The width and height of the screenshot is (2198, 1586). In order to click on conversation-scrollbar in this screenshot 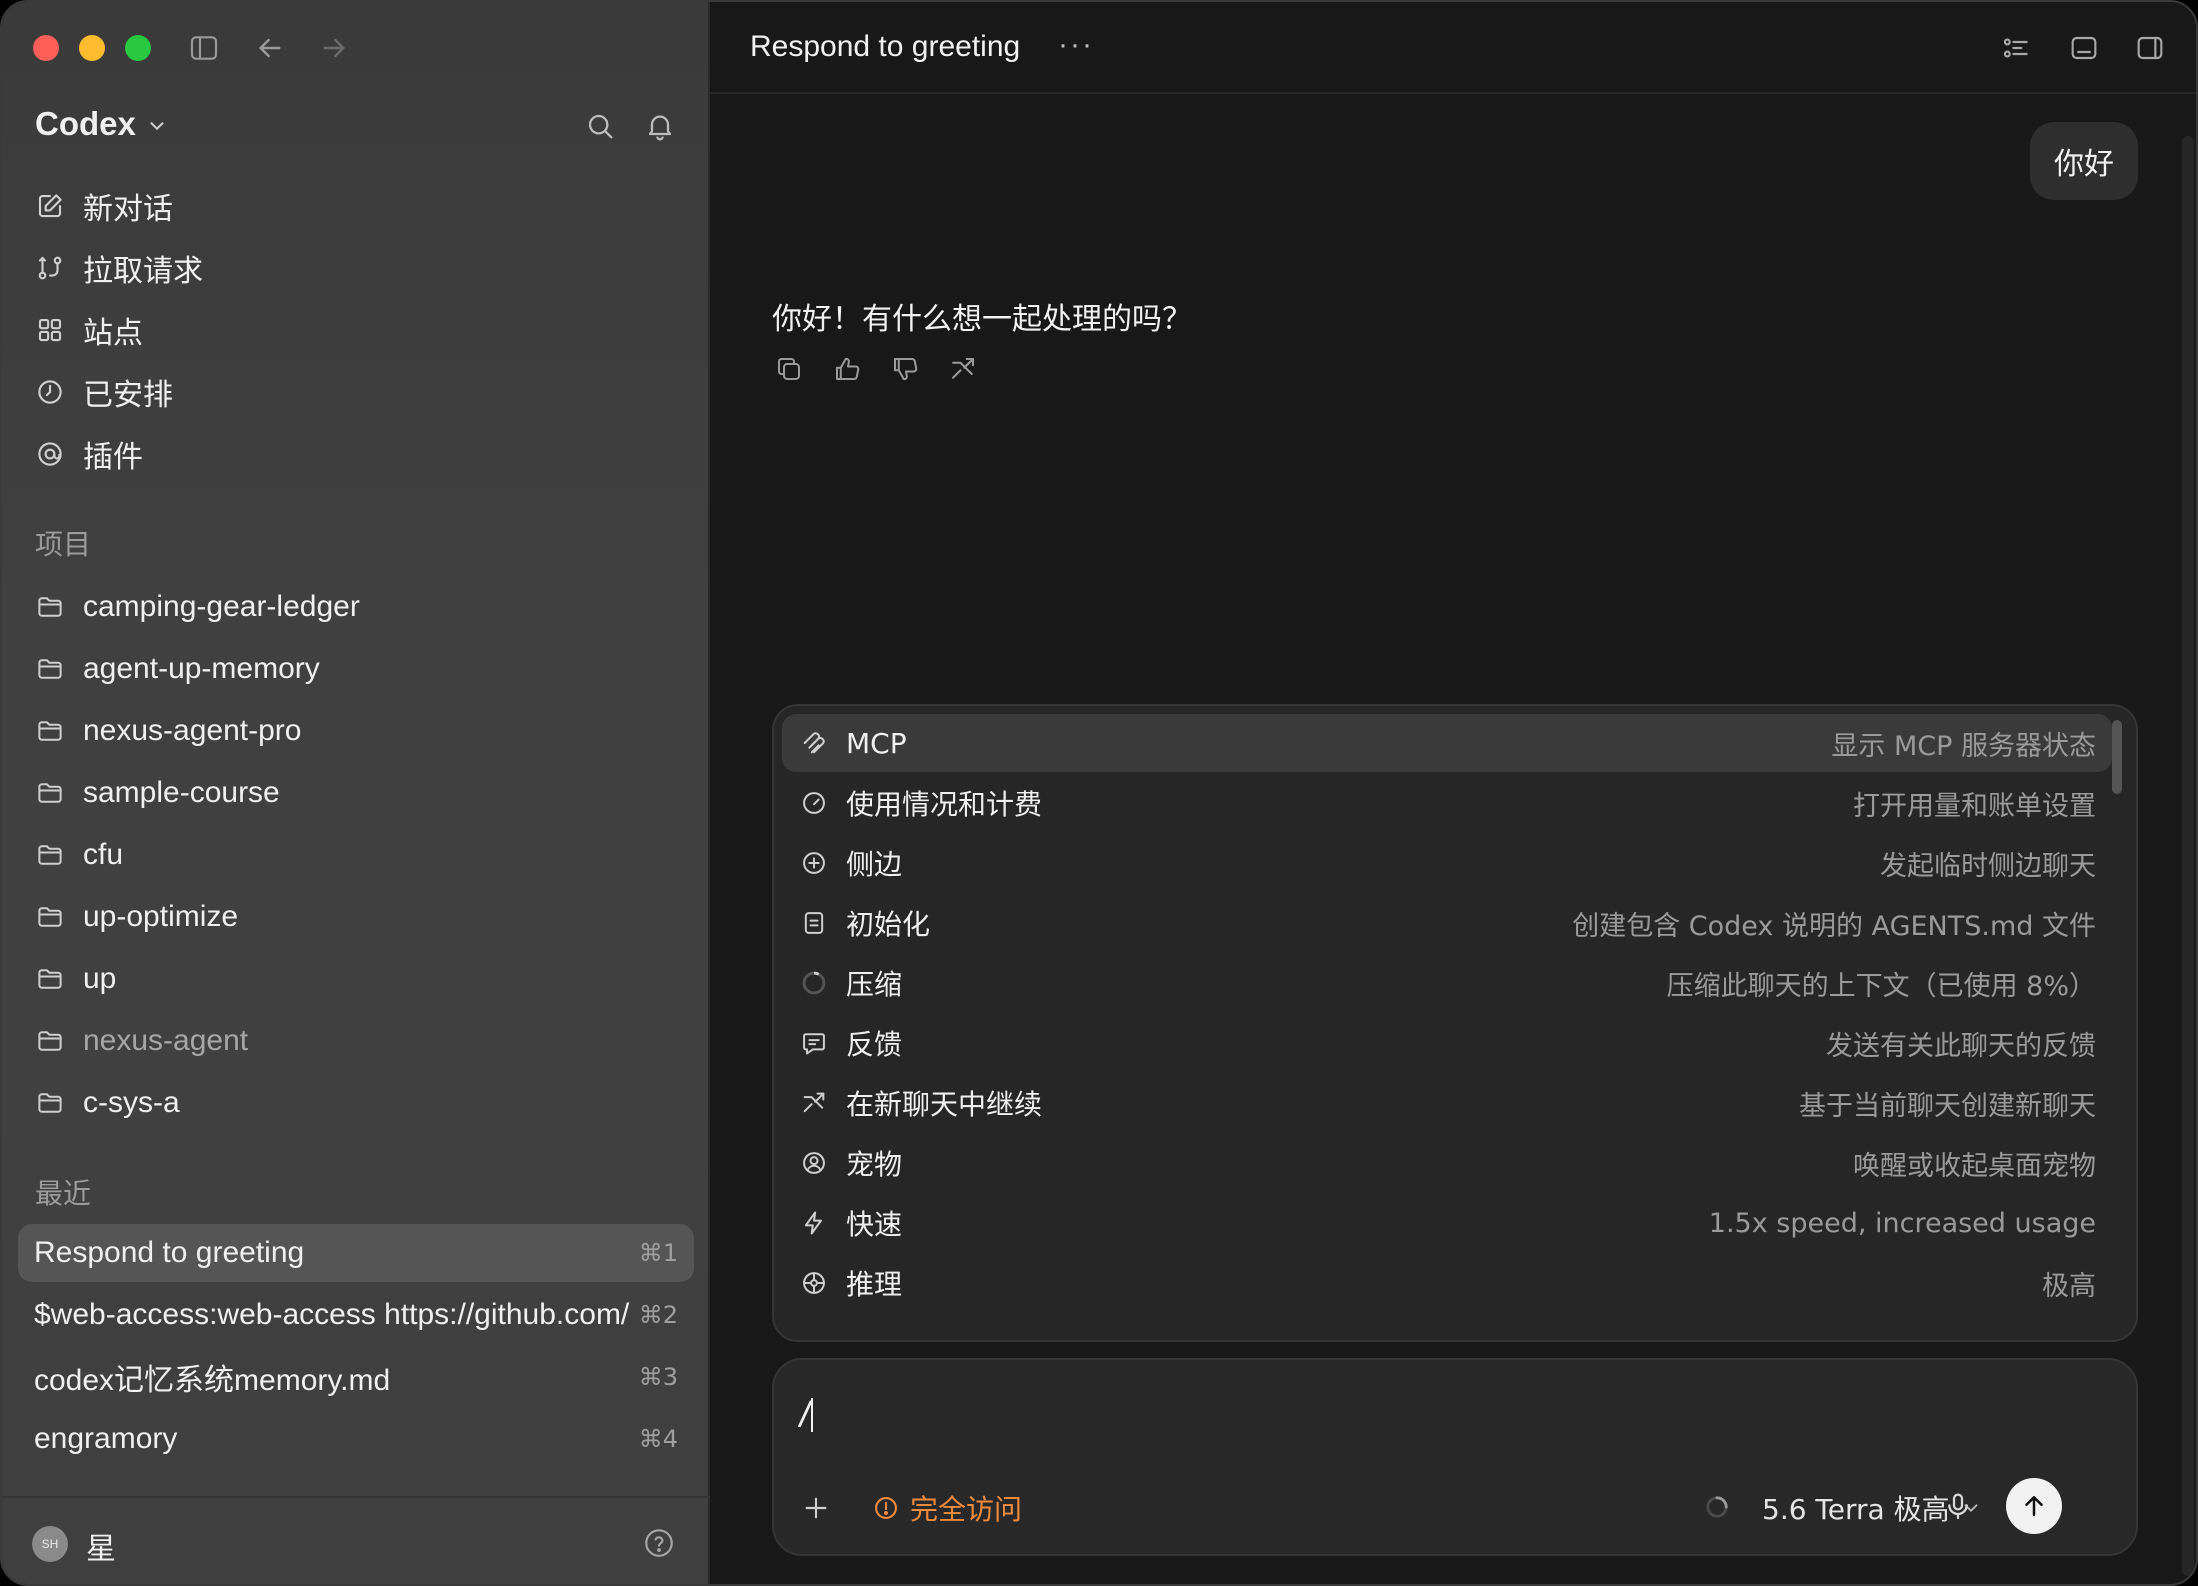, I will do `click(2188, 856)`.